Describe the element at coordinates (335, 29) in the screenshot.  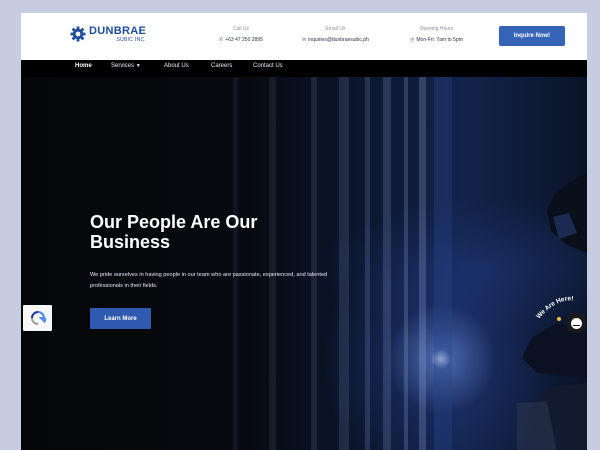
I see `email-label: Email Us` at that location.